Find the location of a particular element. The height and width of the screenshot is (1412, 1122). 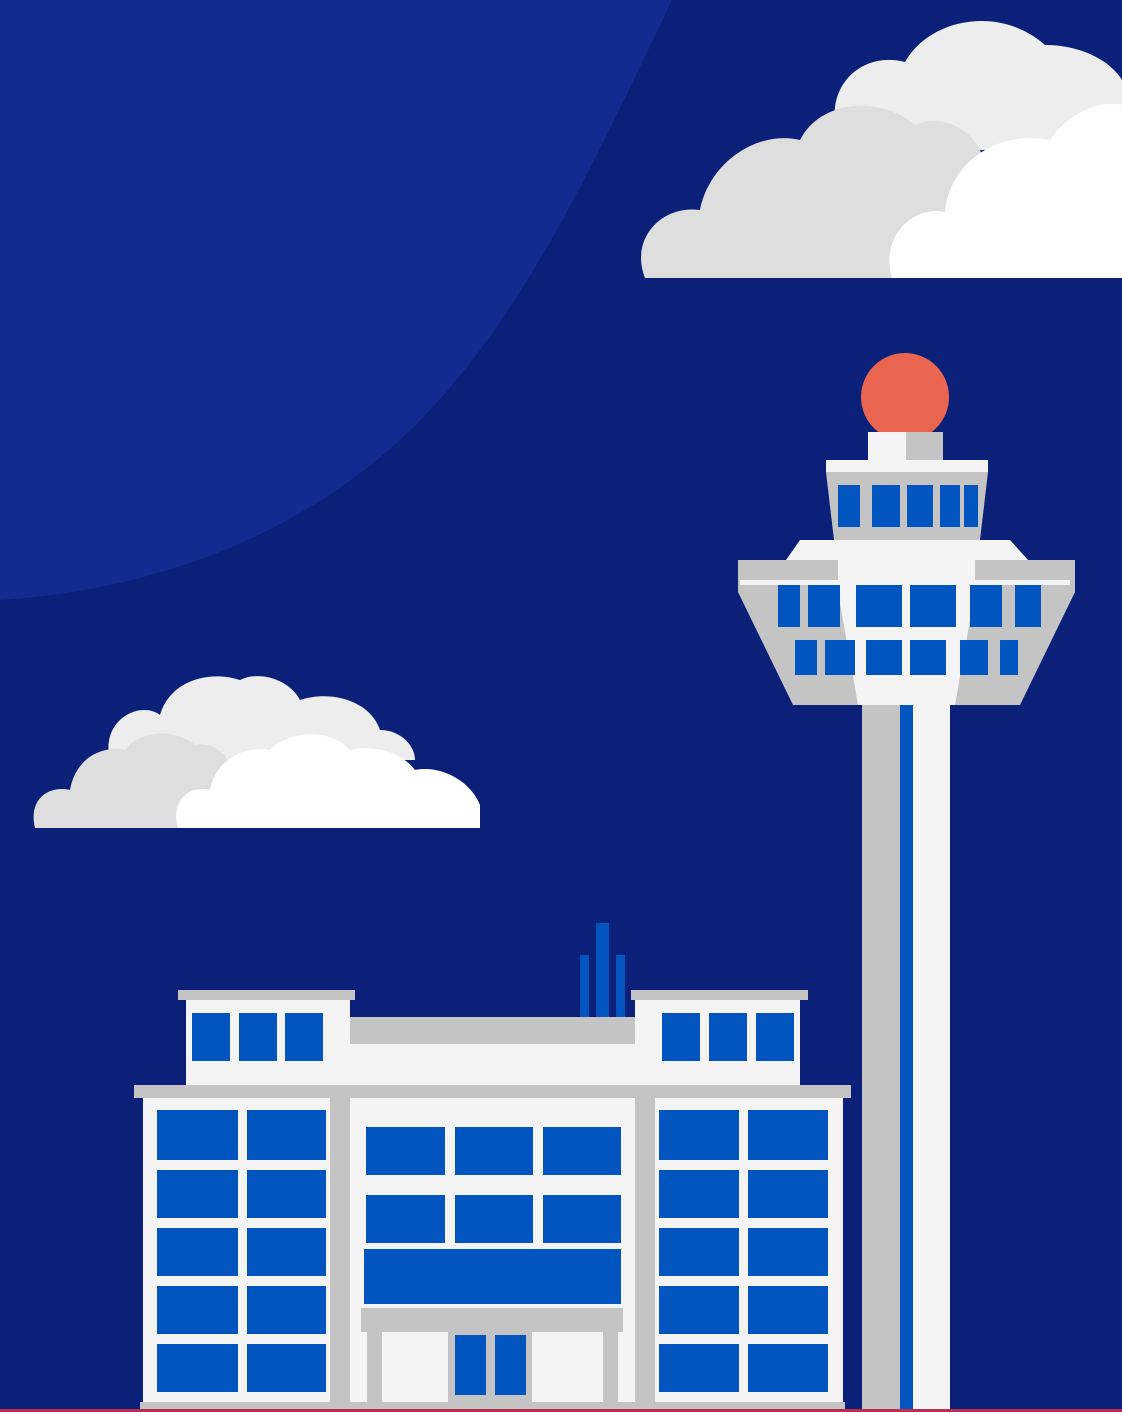

tower-upper-roof is located at coordinates (907, 466).